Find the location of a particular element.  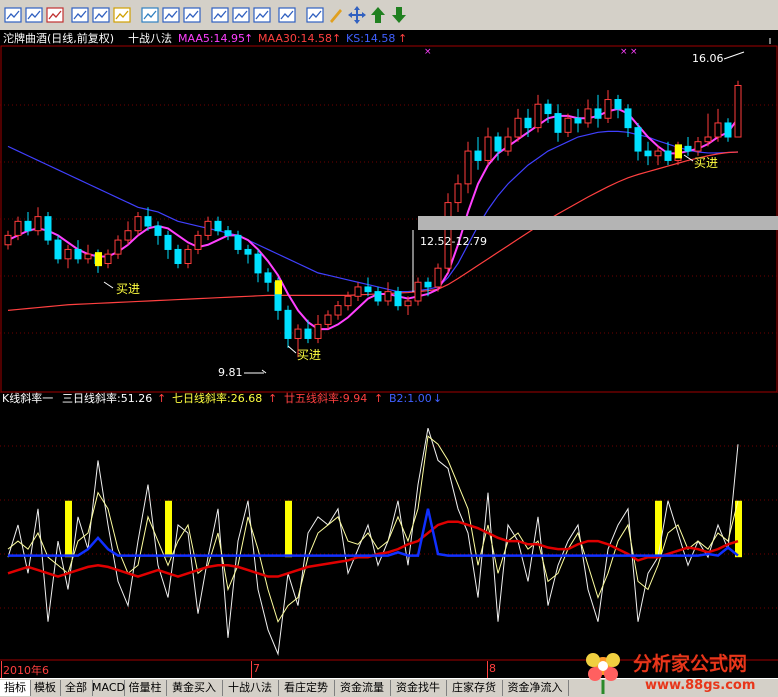

range-label: 12.52-12.79 is located at coordinates (453, 241).